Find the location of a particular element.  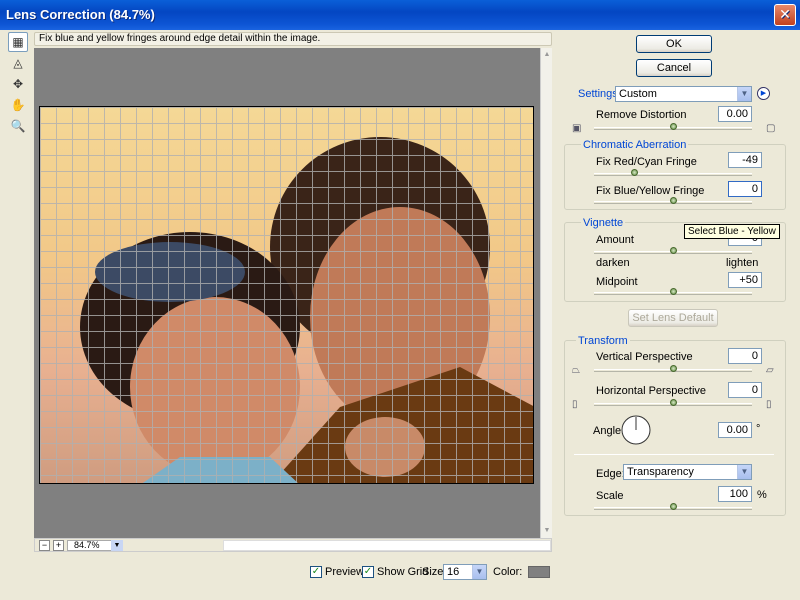

midpoint-label: Midpoint is located at coordinates (617, 282).